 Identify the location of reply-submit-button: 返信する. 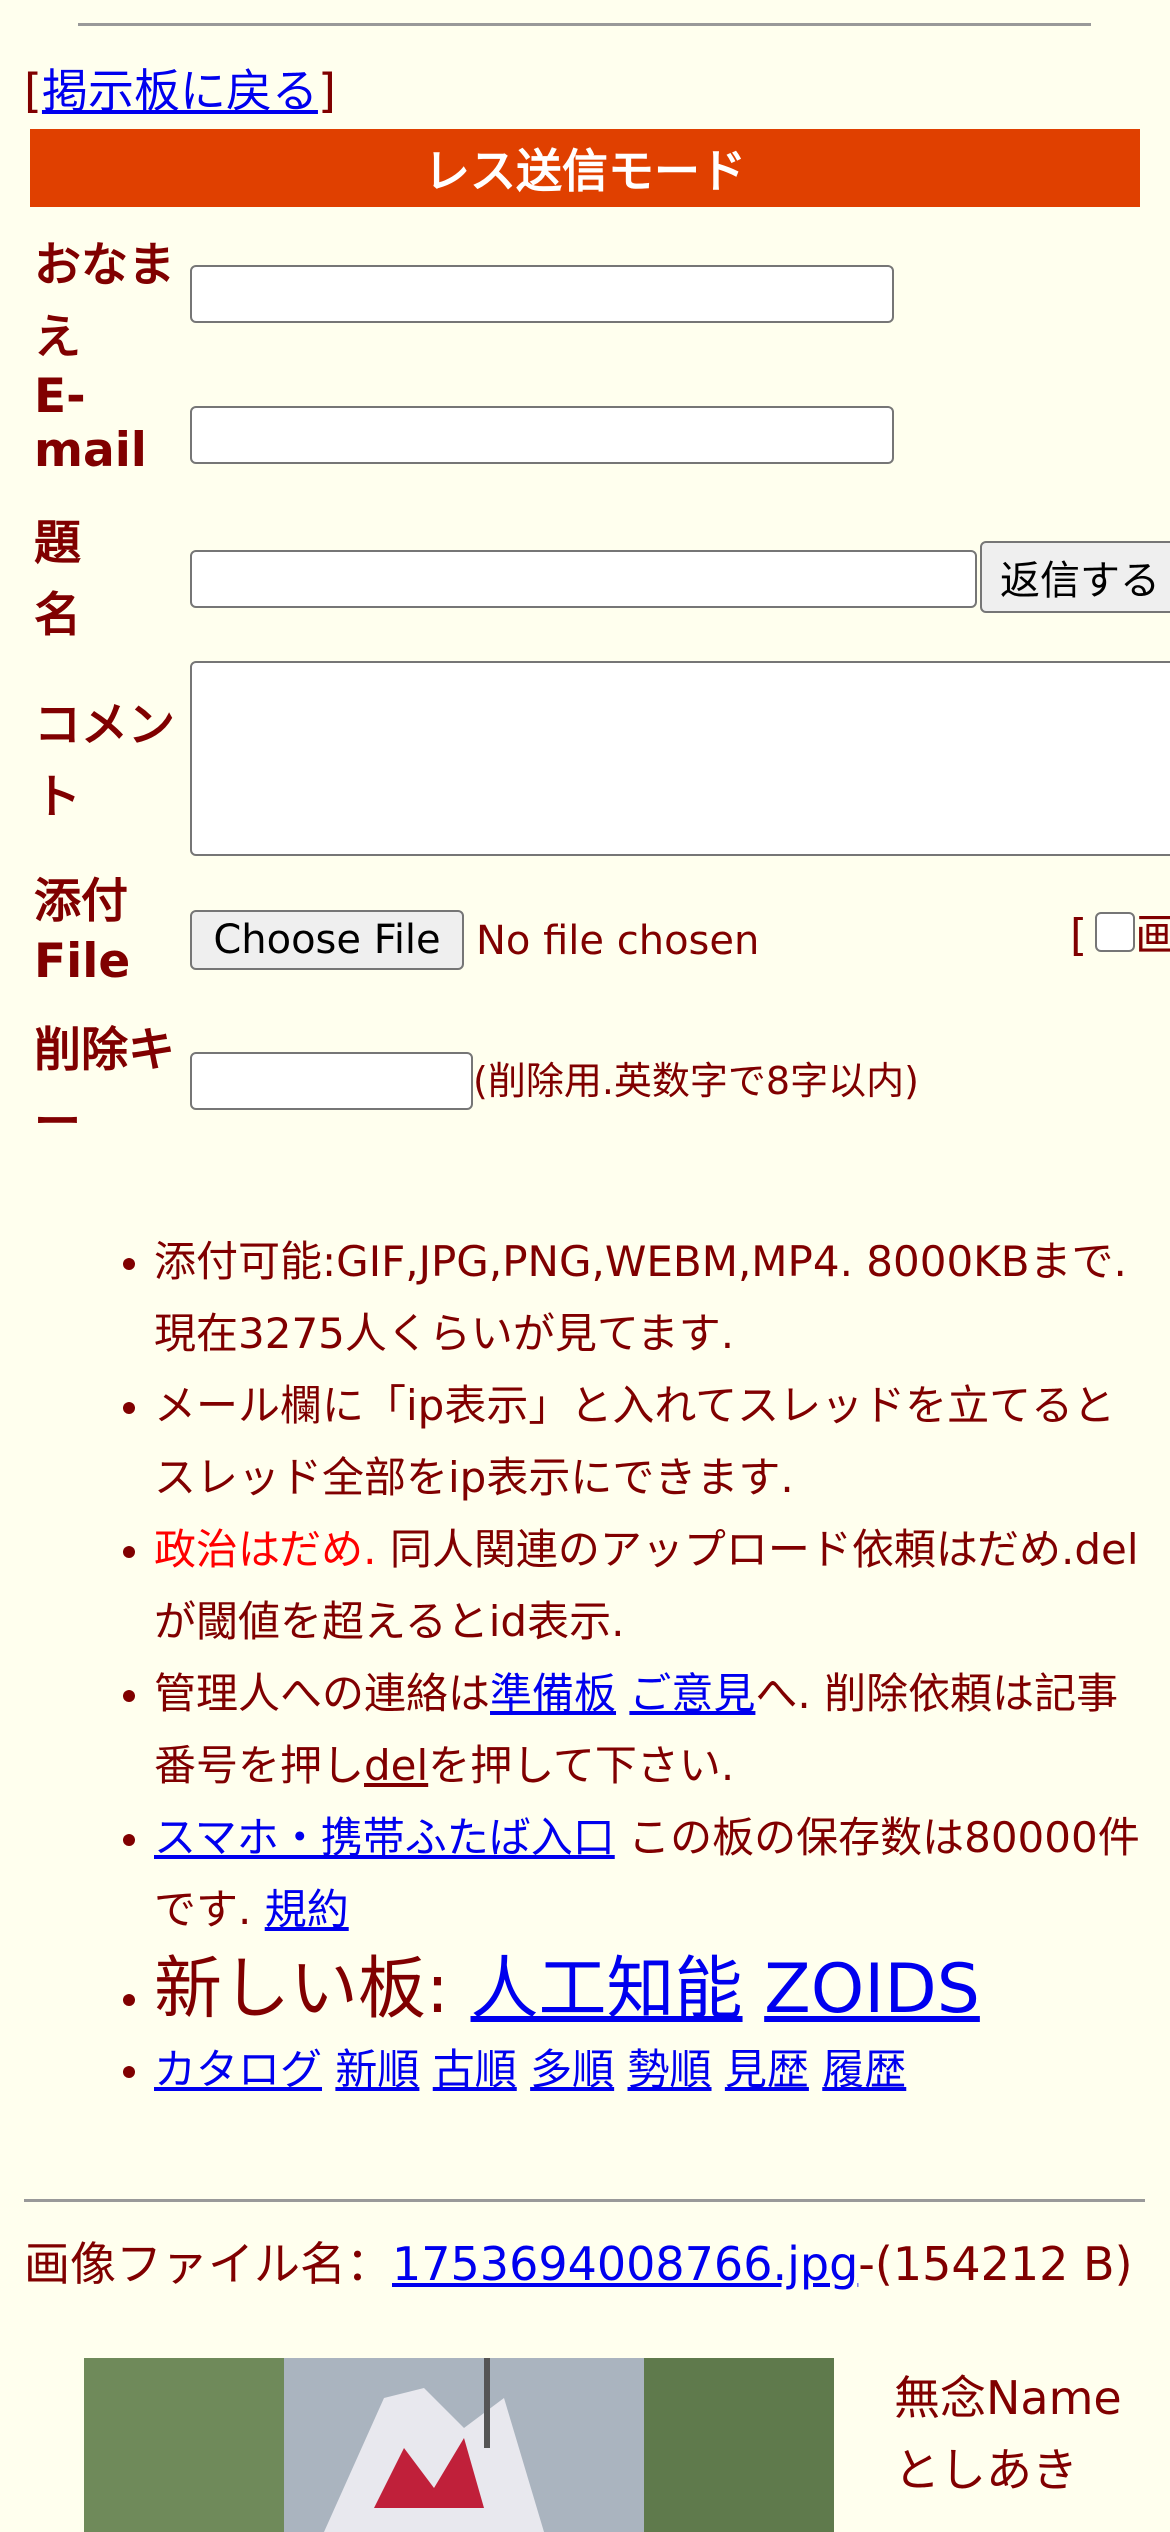
(1075, 577).